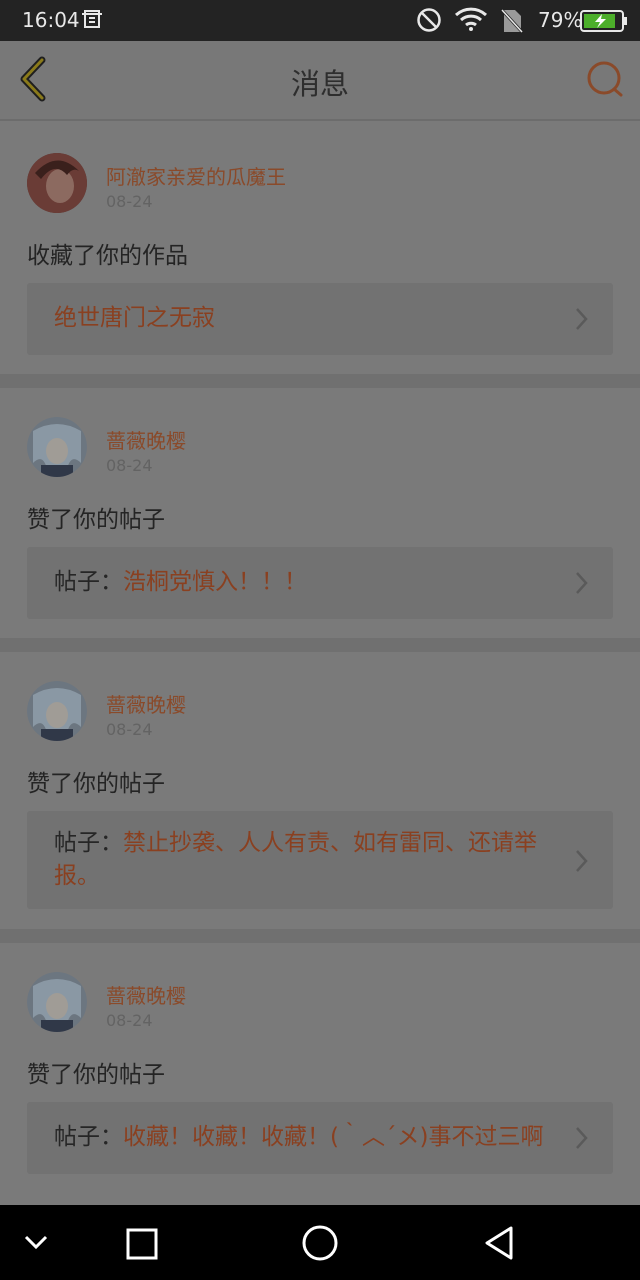 The image size is (640, 1280). Describe the element at coordinates (92, 19) in the screenshot. I see `screenshot-icon` at that location.